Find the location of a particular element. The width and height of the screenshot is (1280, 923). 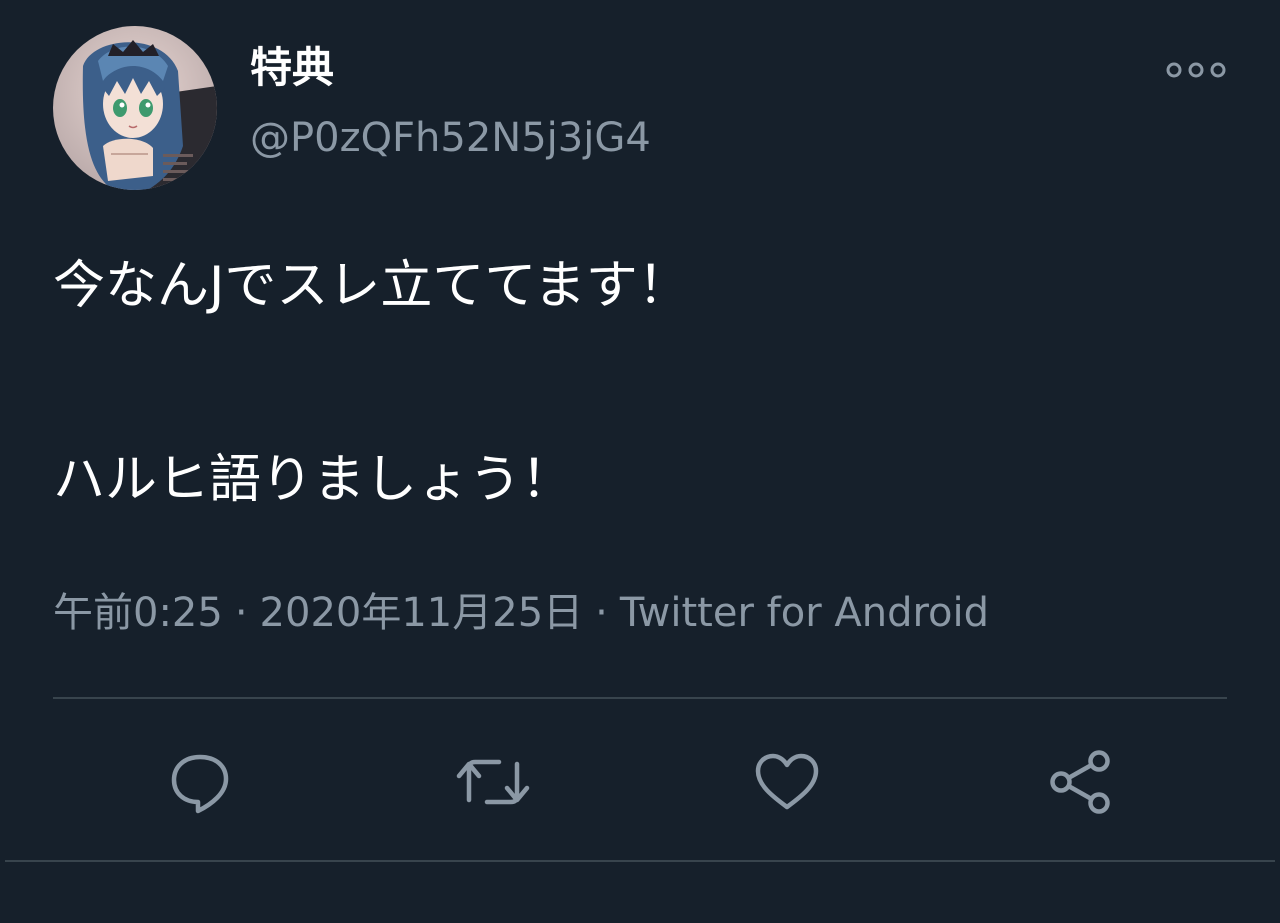

share-button is located at coordinates (1080, 782).